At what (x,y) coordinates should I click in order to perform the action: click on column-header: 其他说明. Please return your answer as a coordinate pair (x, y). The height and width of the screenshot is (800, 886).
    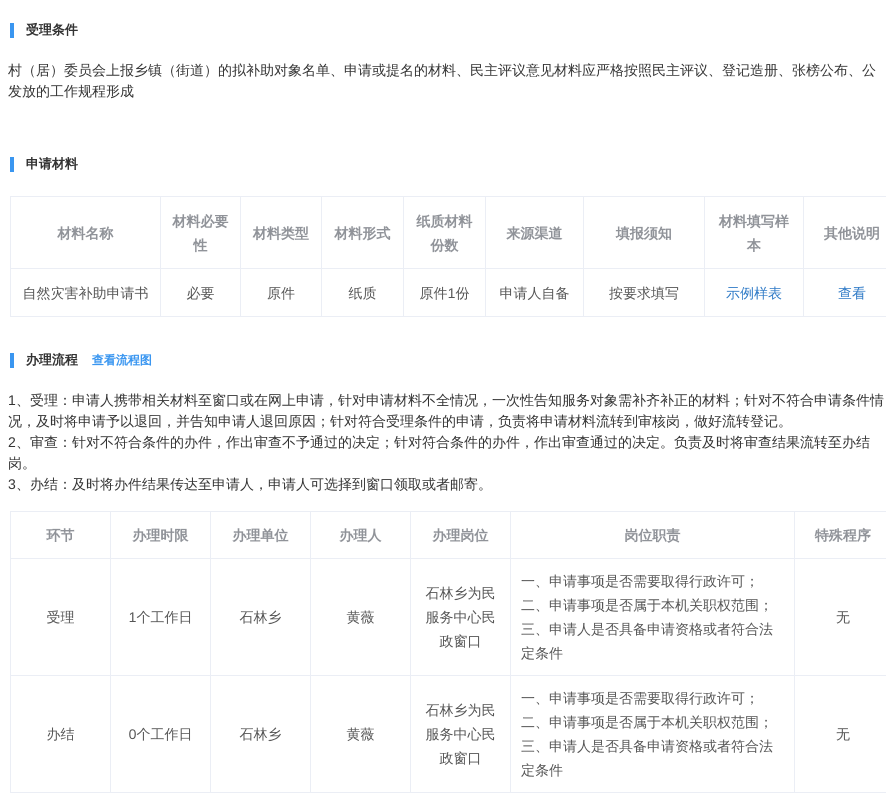
    Looking at the image, I should click on (845, 232).